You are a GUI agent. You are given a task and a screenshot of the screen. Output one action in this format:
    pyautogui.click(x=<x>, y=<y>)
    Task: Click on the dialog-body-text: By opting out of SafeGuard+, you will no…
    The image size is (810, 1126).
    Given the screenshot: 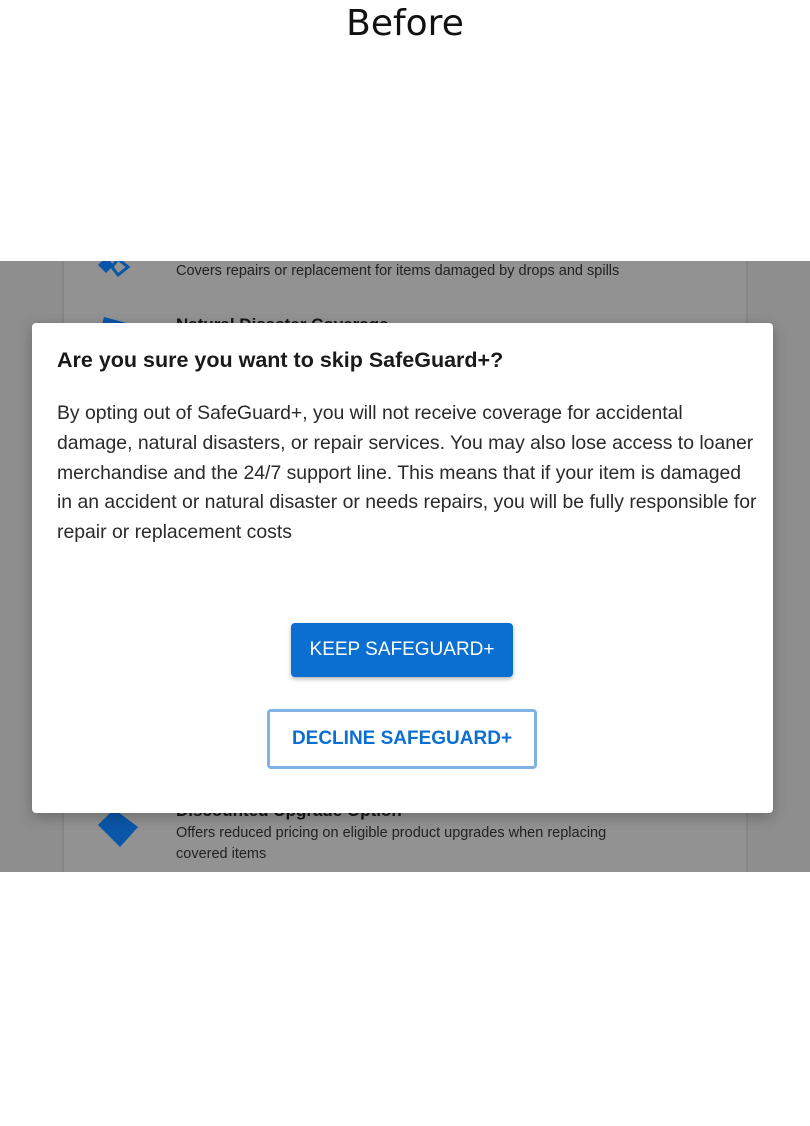 What is the action you would take?
    pyautogui.click(x=407, y=473)
    